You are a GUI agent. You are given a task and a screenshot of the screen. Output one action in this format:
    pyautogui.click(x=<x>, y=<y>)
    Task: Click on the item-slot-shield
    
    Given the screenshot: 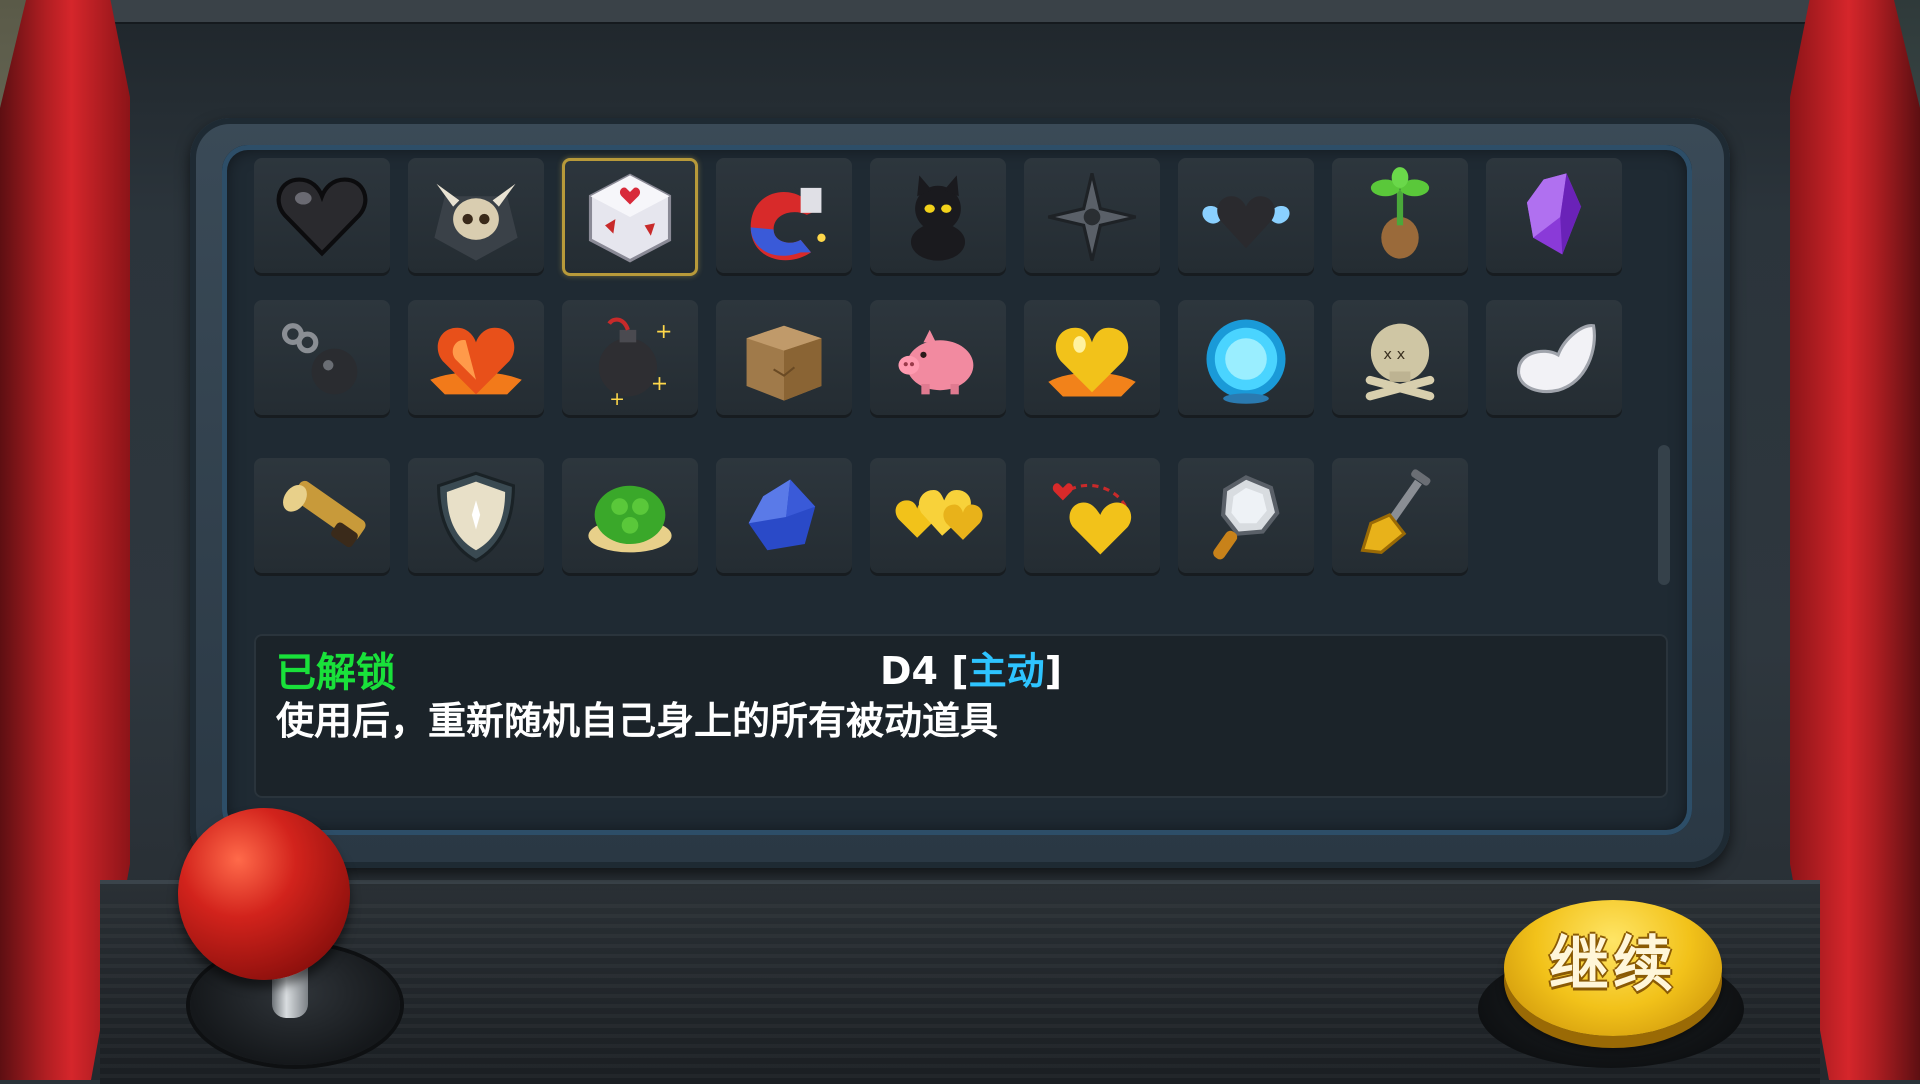 What is the action you would take?
    pyautogui.click(x=476, y=517)
    